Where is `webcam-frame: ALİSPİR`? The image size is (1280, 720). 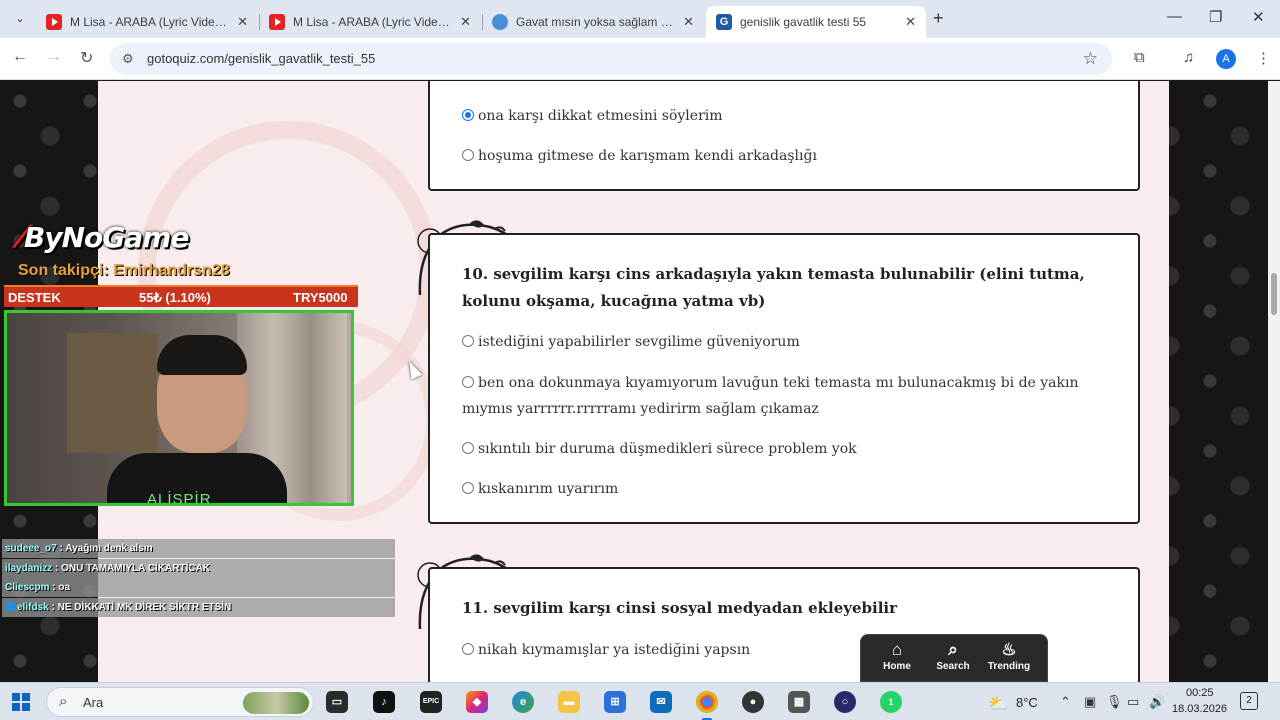
webcam-frame: ALİSPİR is located at coordinates (179, 408).